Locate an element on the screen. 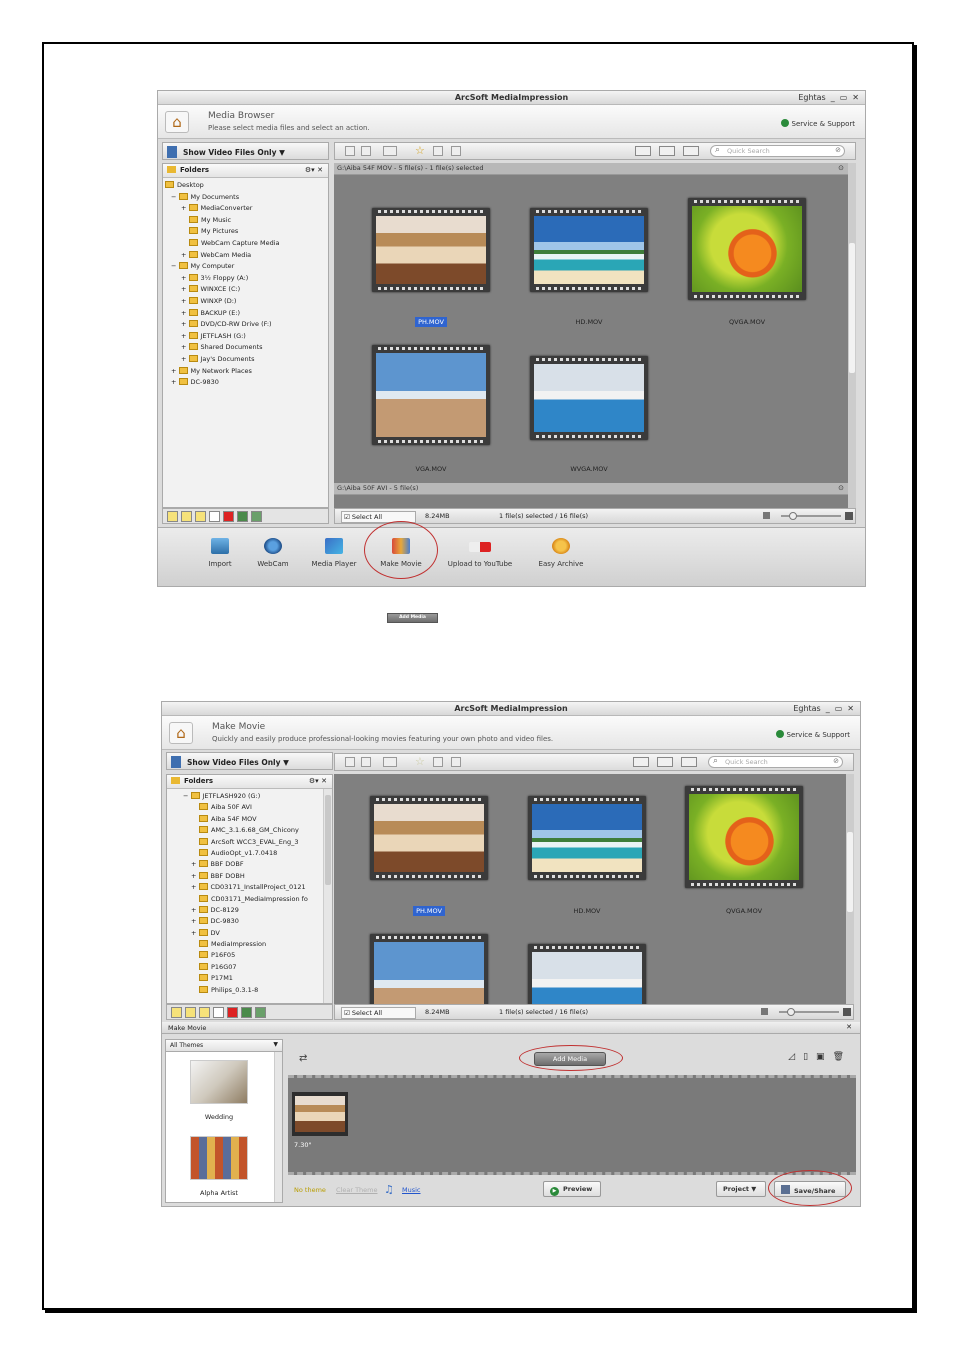  tree-item: + 3½ Floppy (A:) is located at coordinates (240, 279).